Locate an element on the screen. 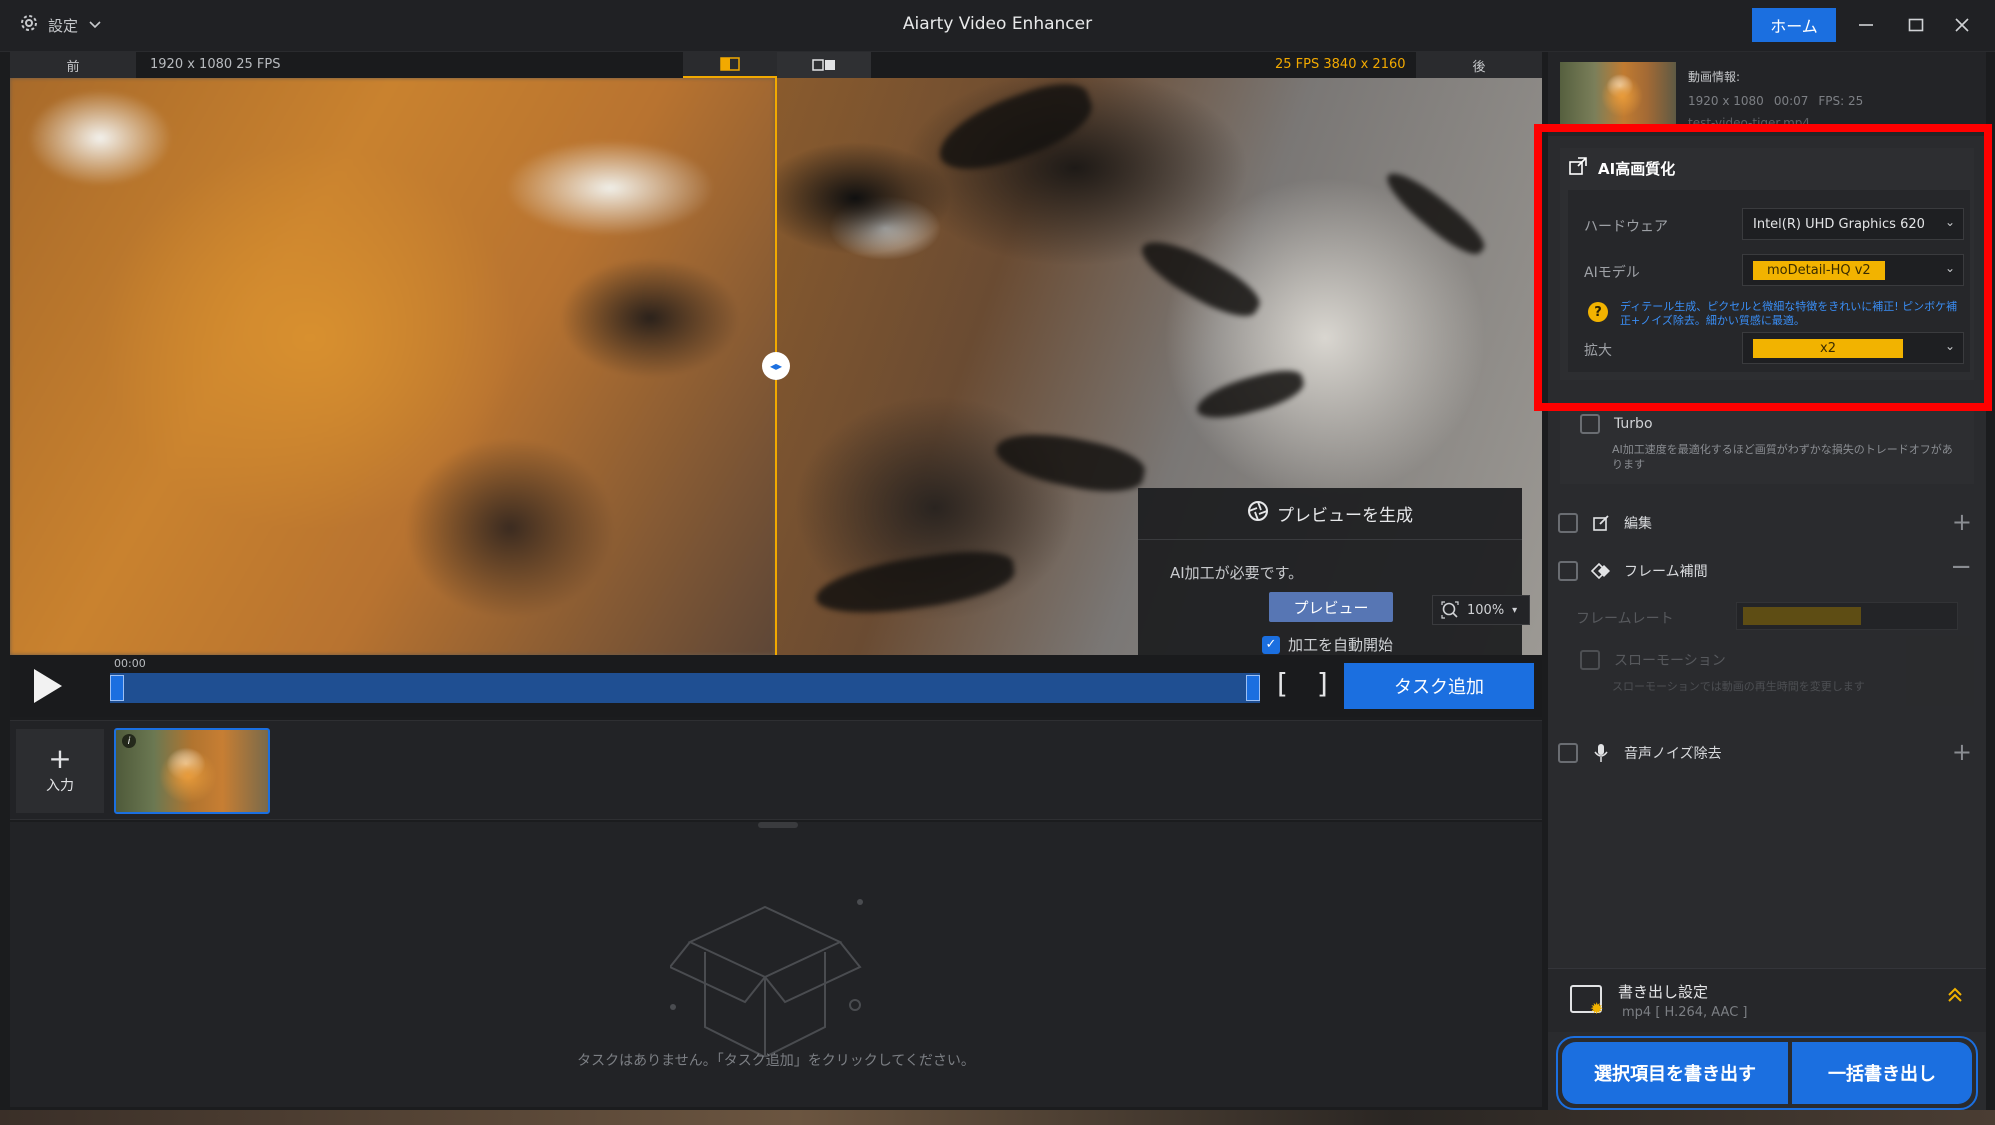 The height and width of the screenshot is (1125, 1995). zoom-value: 100% is located at coordinates (1486, 610).